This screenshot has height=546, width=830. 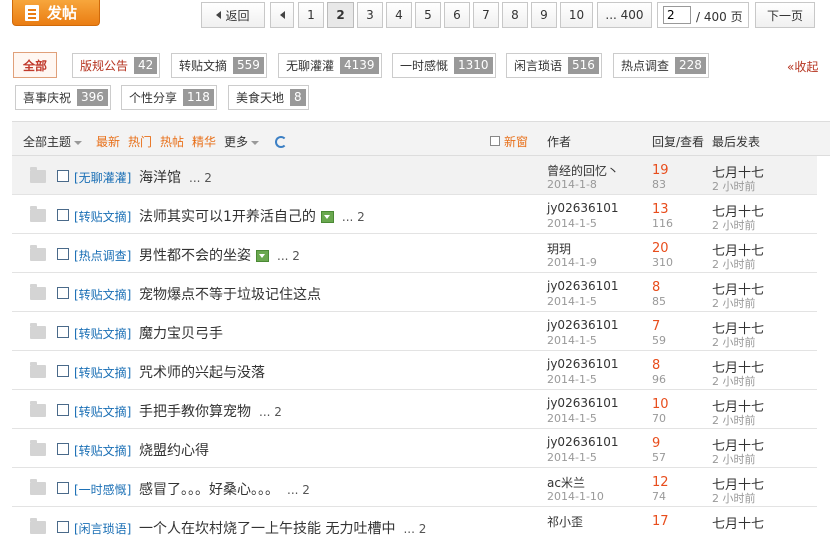 I want to click on collapse-link: «收起, so click(x=802, y=66).